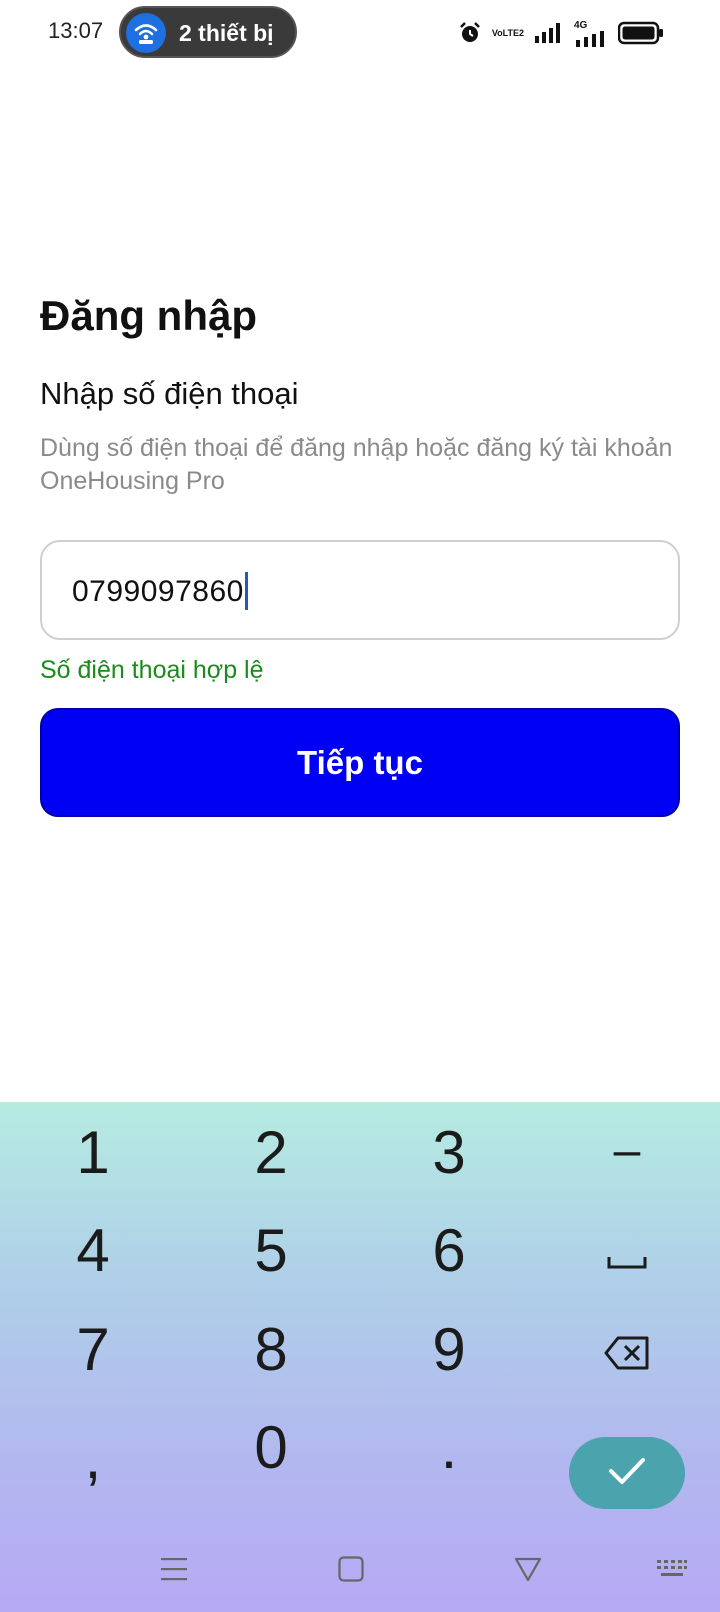 The height and width of the screenshot is (1612, 720). I want to click on key-comma: ,, so click(93, 1457).